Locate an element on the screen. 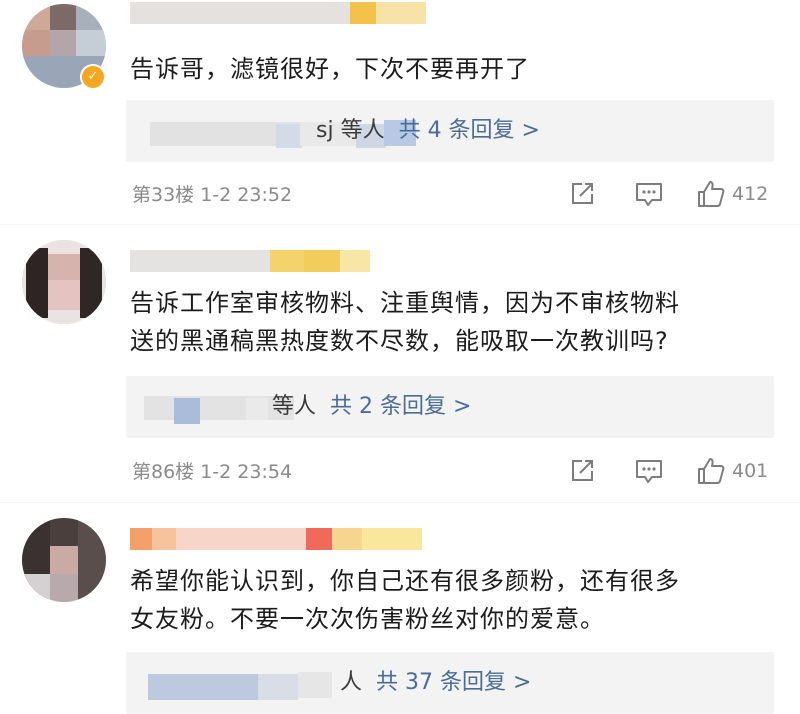 The height and width of the screenshot is (714, 800). verified-badge-icon: ✓ is located at coordinates (93, 77).